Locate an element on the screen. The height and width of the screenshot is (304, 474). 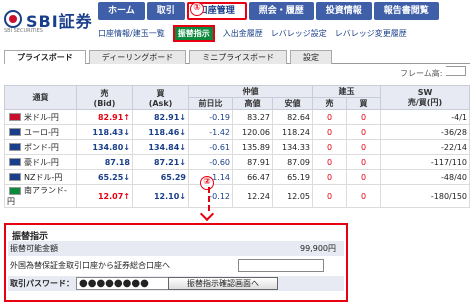
sub-nav-leverage-history: レバレッジ変更履歴 is located at coordinates (371, 33).